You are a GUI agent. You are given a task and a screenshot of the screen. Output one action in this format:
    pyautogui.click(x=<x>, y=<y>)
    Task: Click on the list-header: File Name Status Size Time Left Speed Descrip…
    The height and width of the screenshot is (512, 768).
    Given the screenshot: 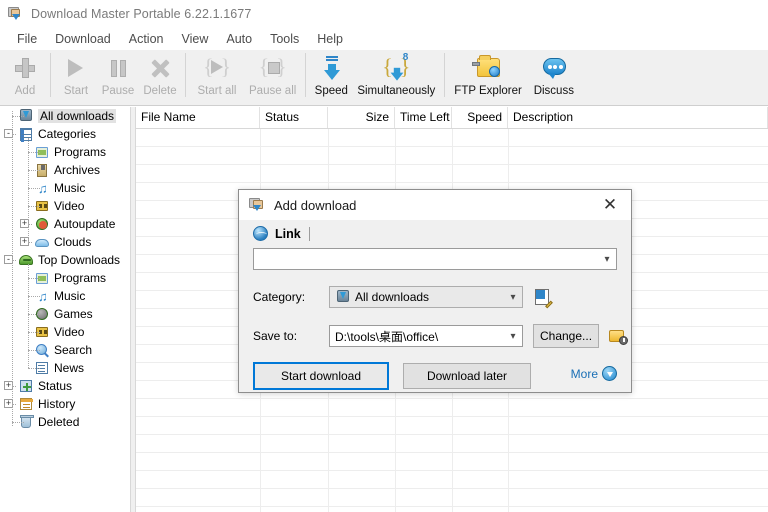 What is the action you would take?
    pyautogui.click(x=452, y=118)
    